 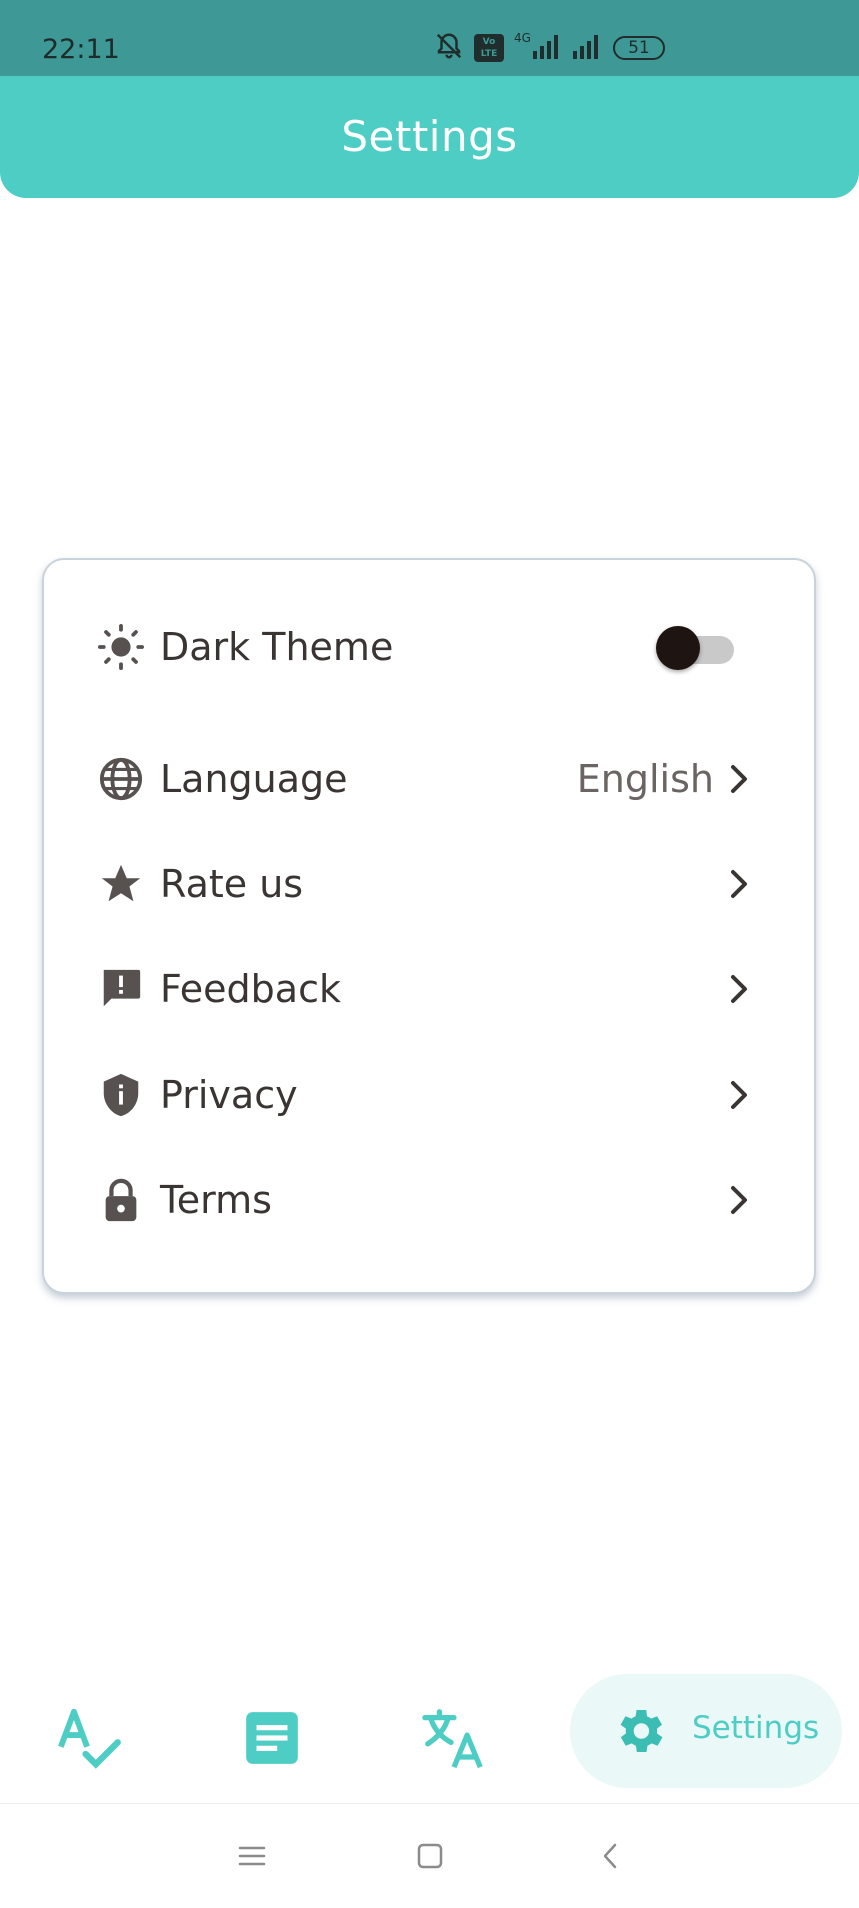 What do you see at coordinates (429, 988) in the screenshot?
I see `settings-item-feedback: Feedback` at bounding box center [429, 988].